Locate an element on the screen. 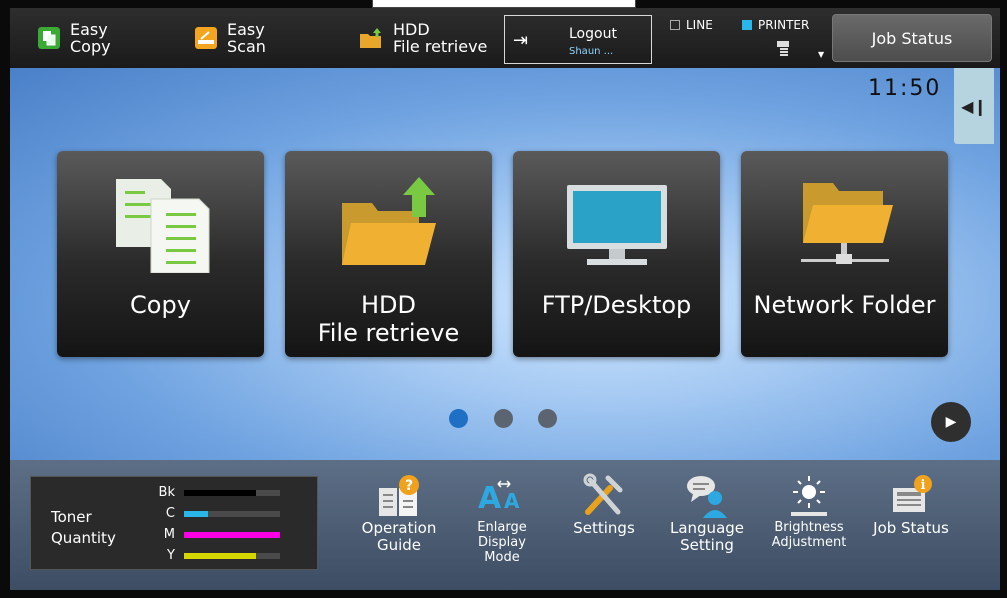  language-setting-button: Language Setting is located at coordinates (707, 513).